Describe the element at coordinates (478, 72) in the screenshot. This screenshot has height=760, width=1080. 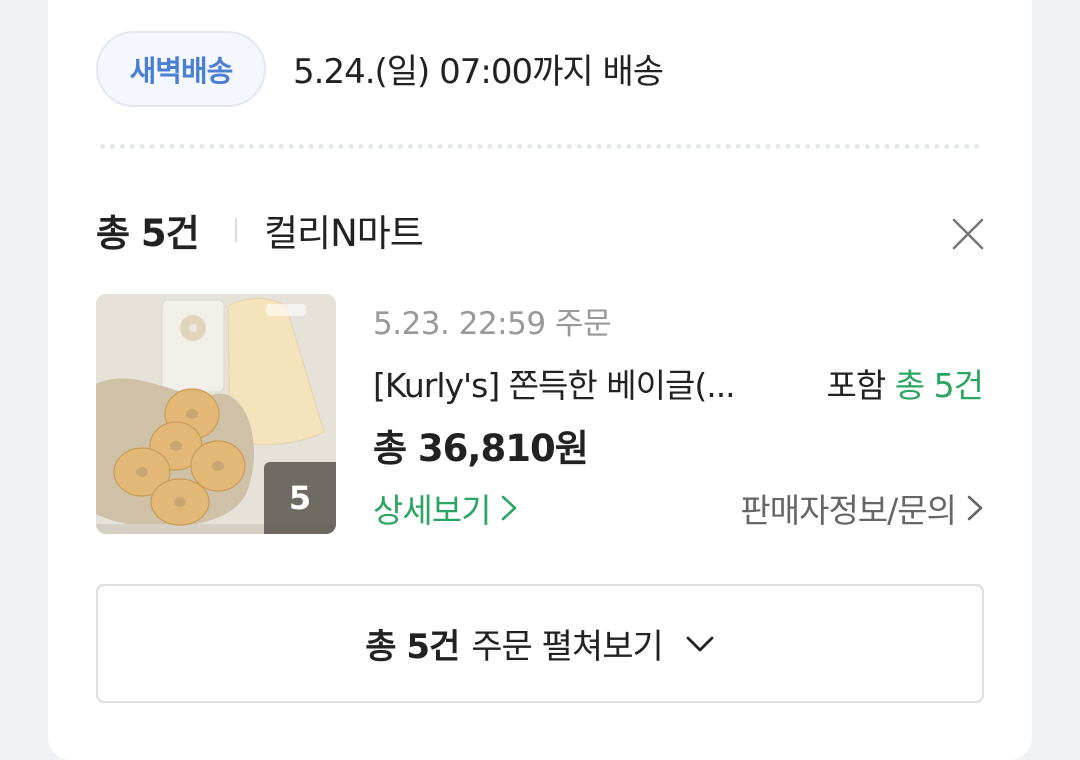
I see `delivery-eta: 5.24.(일) 07:00까지 배송` at that location.